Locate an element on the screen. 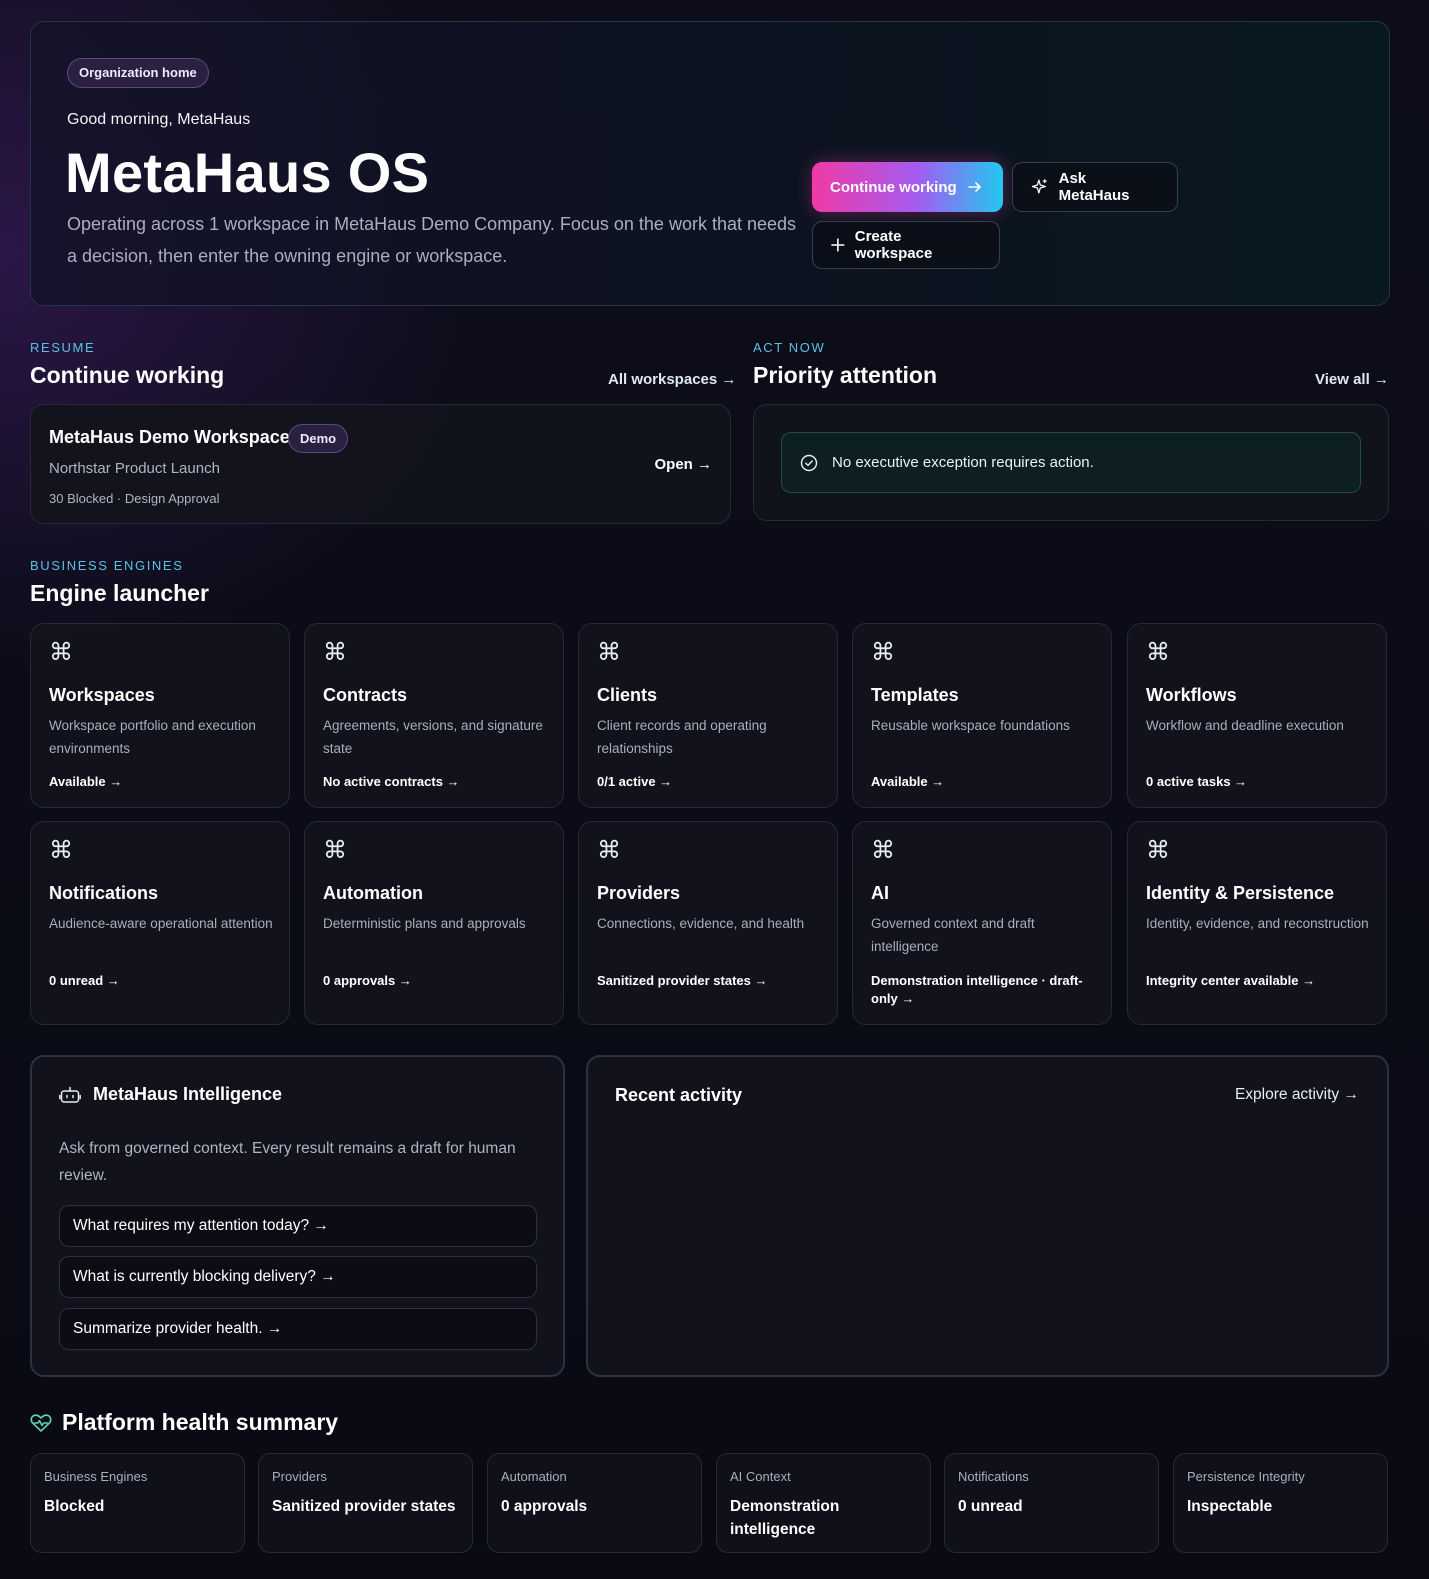 This screenshot has width=1429, height=1579. sparkle-icon is located at coordinates (1039, 186).